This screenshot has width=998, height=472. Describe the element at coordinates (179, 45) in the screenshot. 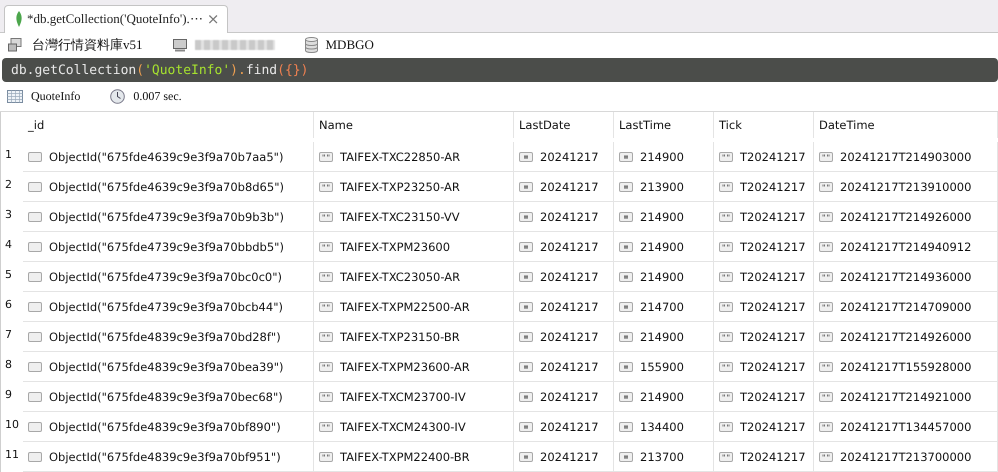

I see `monitor-icon` at that location.